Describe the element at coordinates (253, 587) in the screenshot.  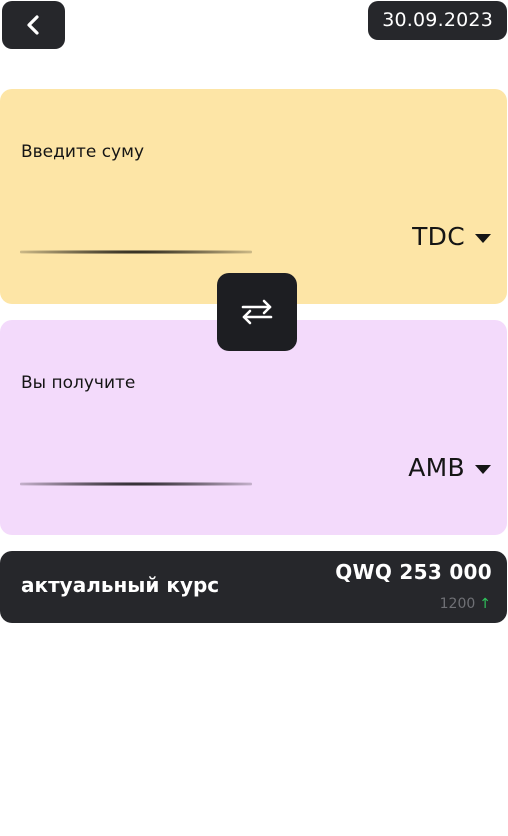
I see `exchange-rate-bar: актуальный курс QWQ 253 000 1200 ↑` at that location.